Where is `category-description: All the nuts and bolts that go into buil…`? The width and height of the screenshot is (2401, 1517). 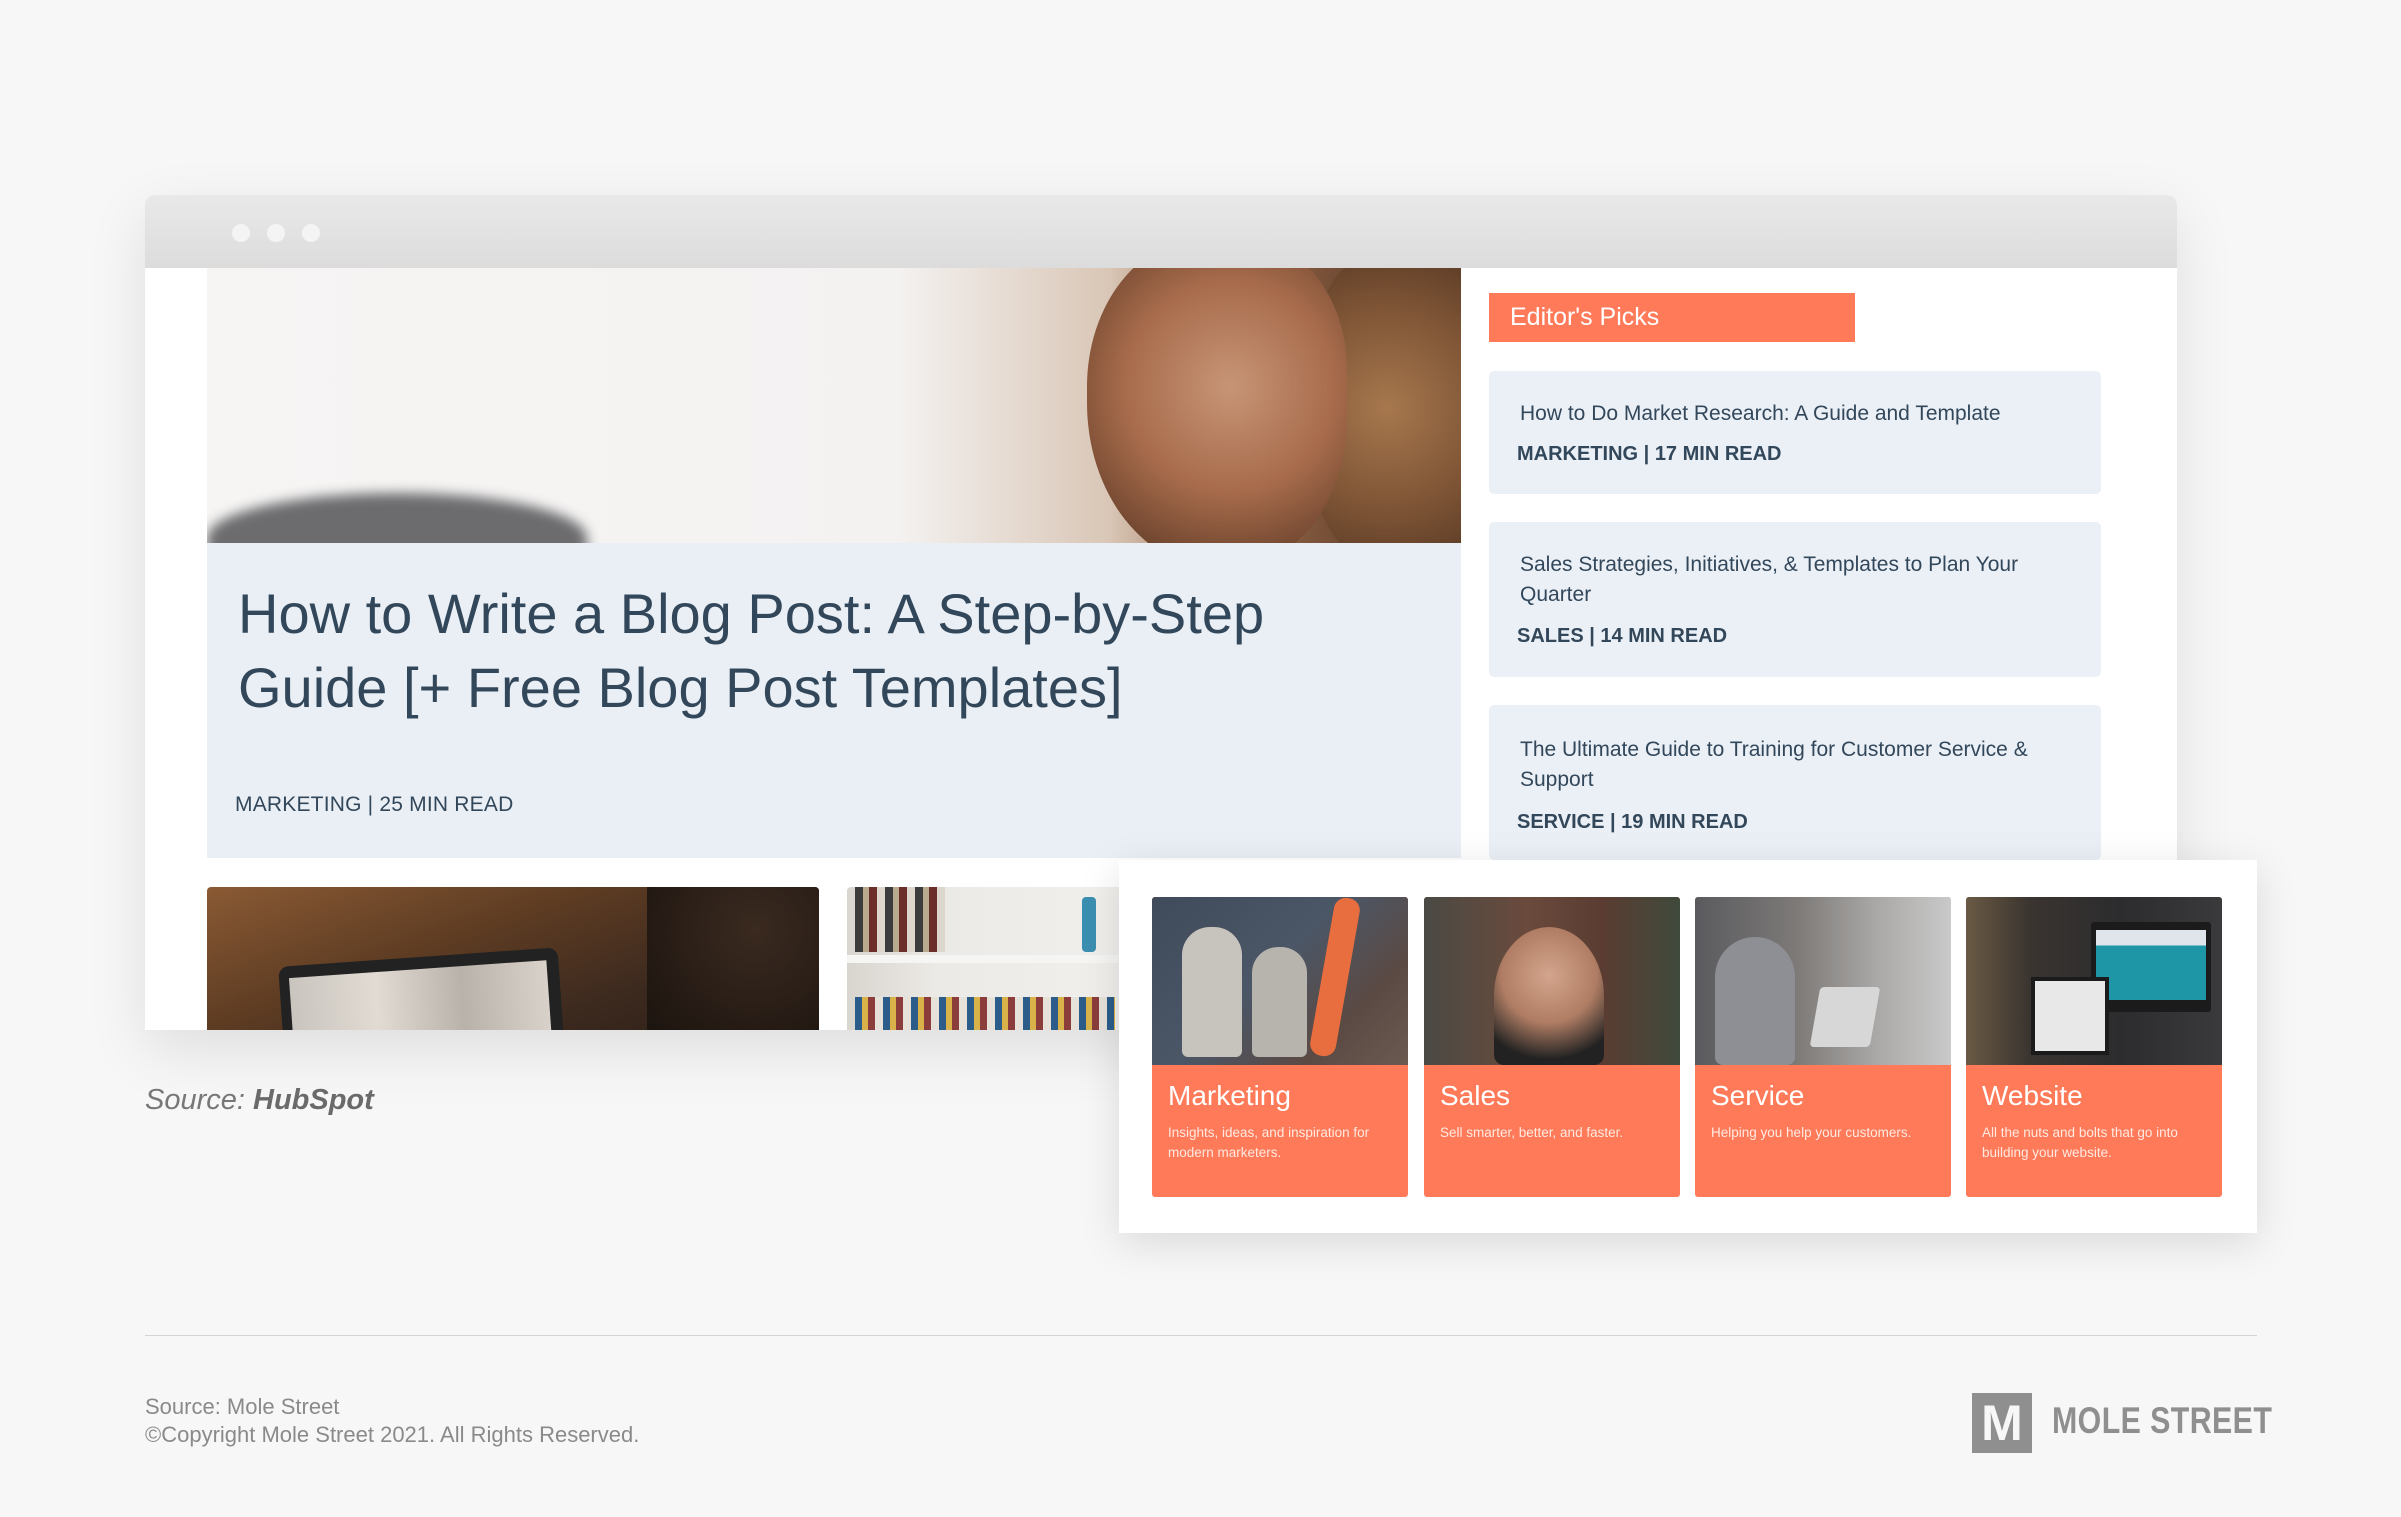 category-description: All the nuts and bolts that go into buil… is located at coordinates (2080, 1142).